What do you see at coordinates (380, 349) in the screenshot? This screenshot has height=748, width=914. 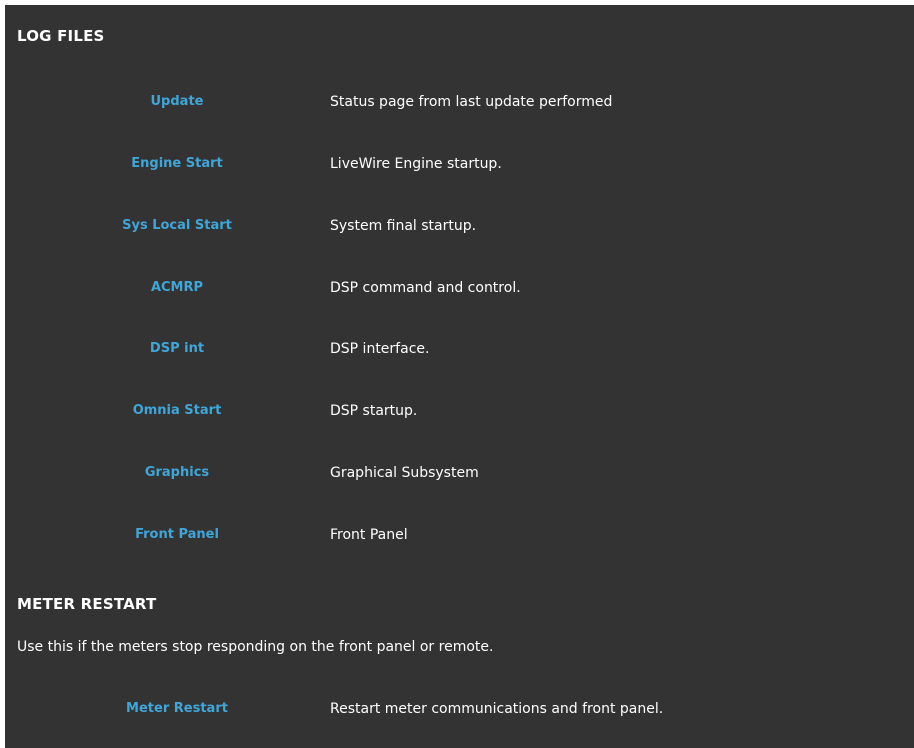 I see `dsp-int-log-description: DSP interface.` at bounding box center [380, 349].